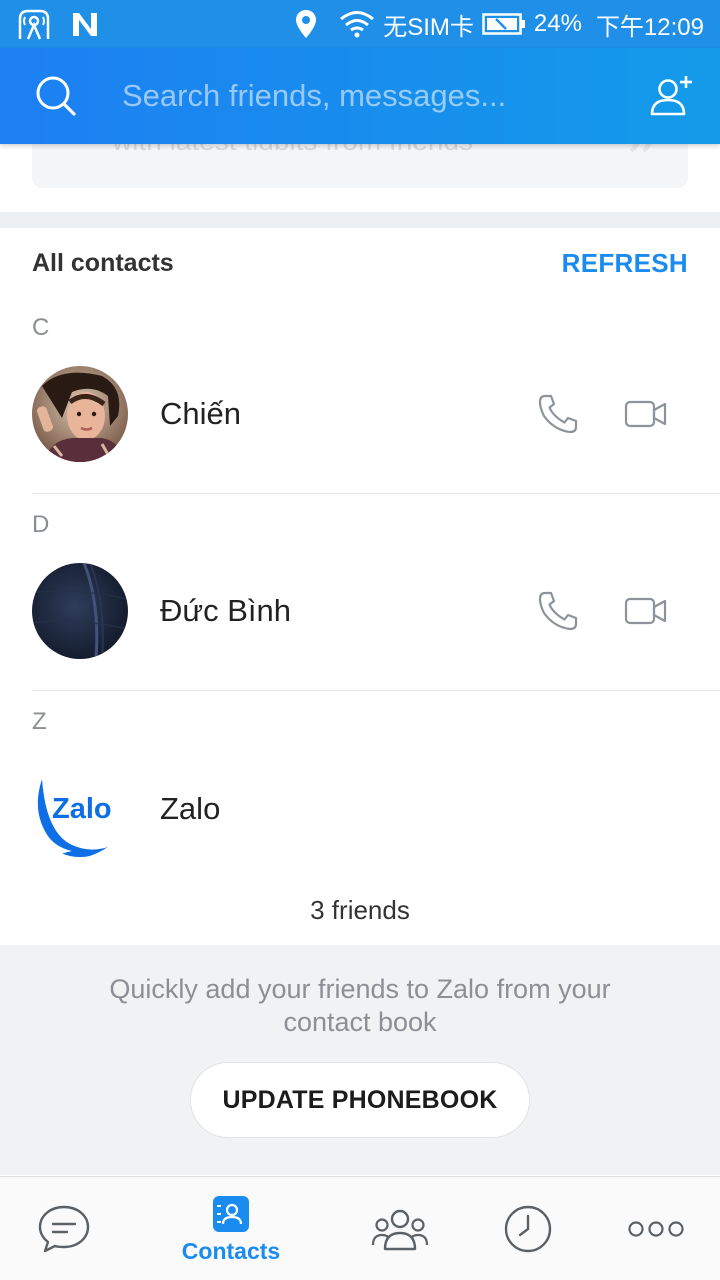 This screenshot has height=1280, width=720. Describe the element at coordinates (360, 910) in the screenshot. I see `friends-count: 3 friends` at that location.